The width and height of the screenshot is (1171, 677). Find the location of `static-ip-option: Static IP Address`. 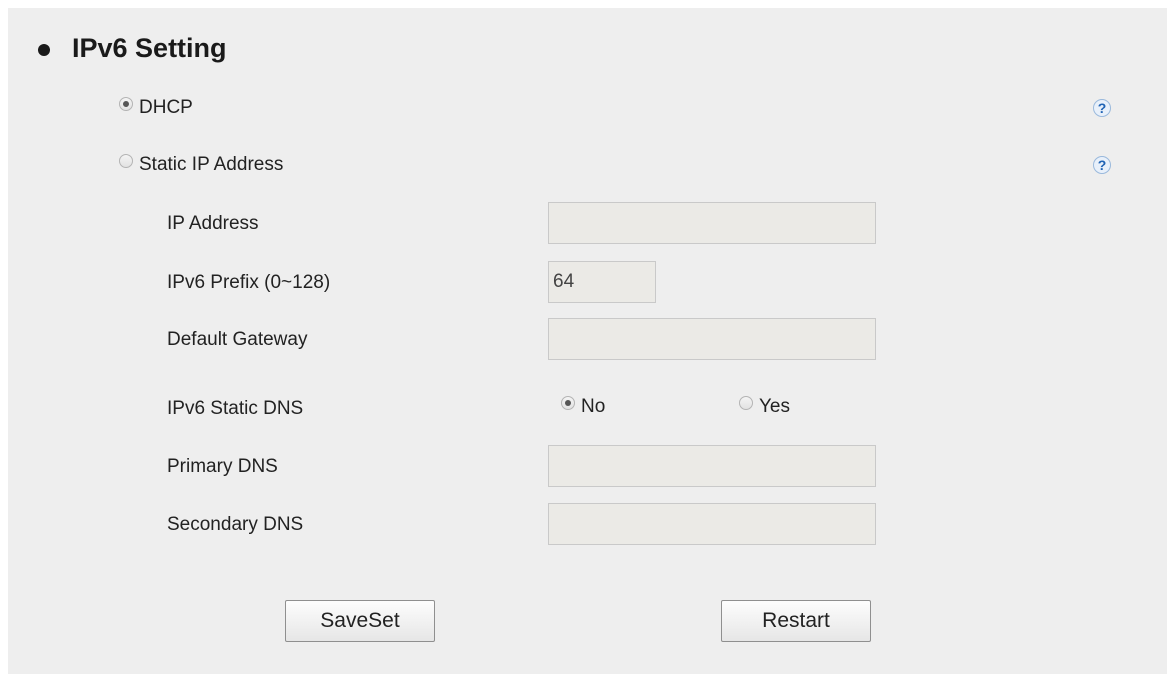

static-ip-option: Static IP Address is located at coordinates (201, 165).